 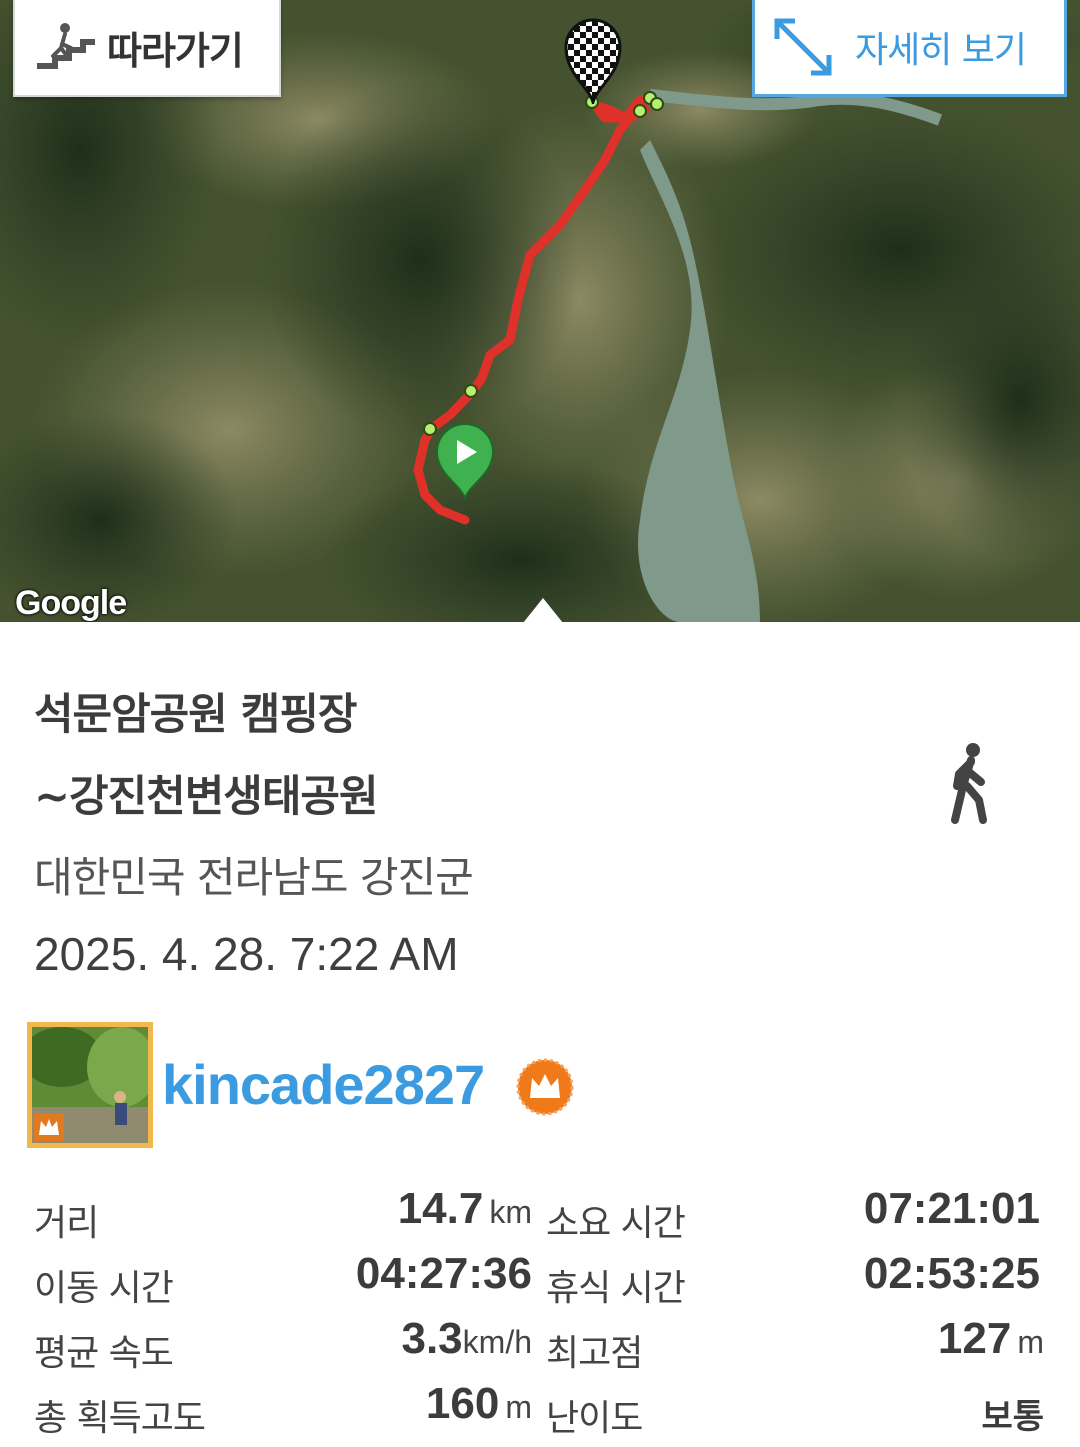 What do you see at coordinates (951, 1273) in the screenshot?
I see `rest-time-value: 02:53:25` at bounding box center [951, 1273].